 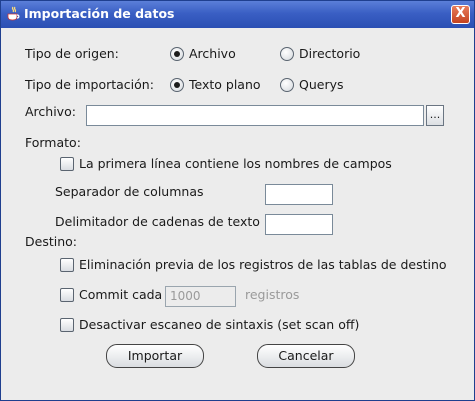 What do you see at coordinates (67, 164) in the screenshot?
I see `first-line-checkbox` at bounding box center [67, 164].